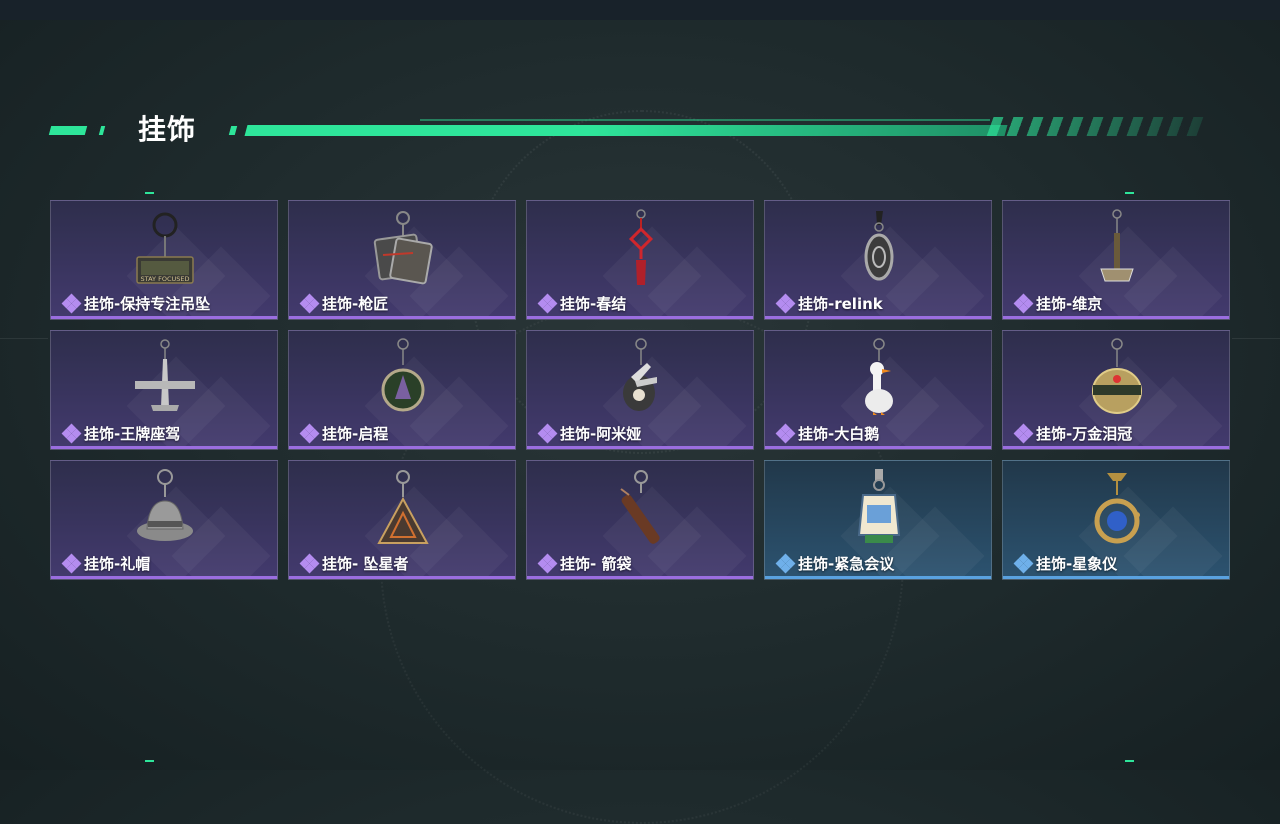 The height and width of the screenshot is (824, 1280). Describe the element at coordinates (879, 376) in the screenshot. I see `white-goose-charm-icon` at that location.